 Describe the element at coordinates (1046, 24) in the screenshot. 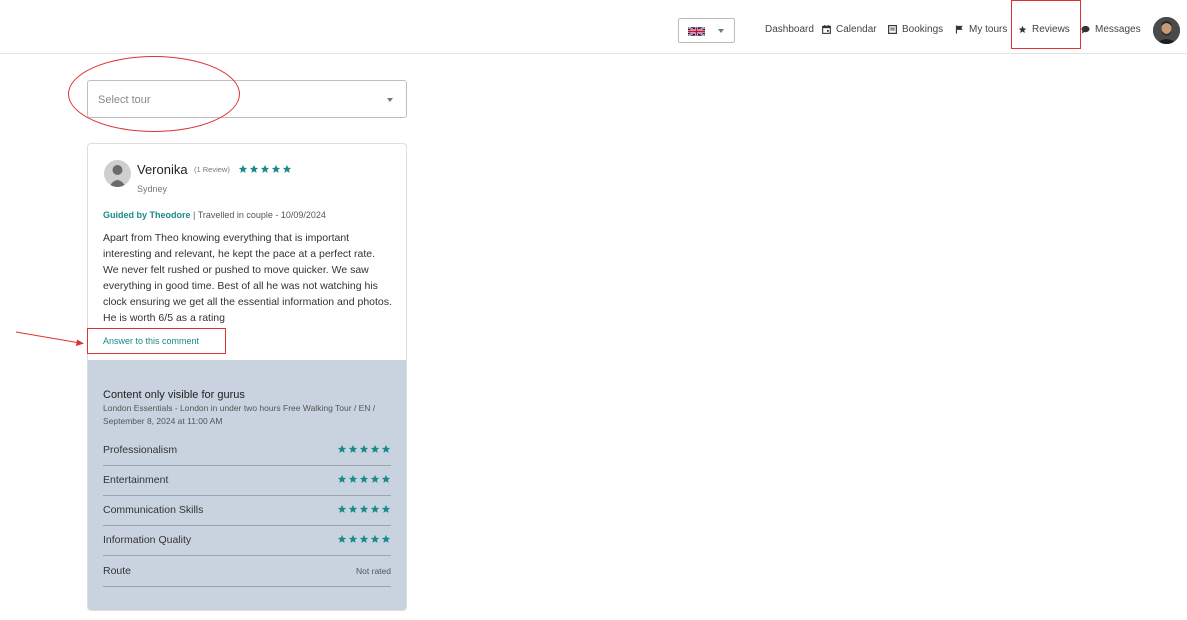

I see `annotation-reviews-highlight` at that location.